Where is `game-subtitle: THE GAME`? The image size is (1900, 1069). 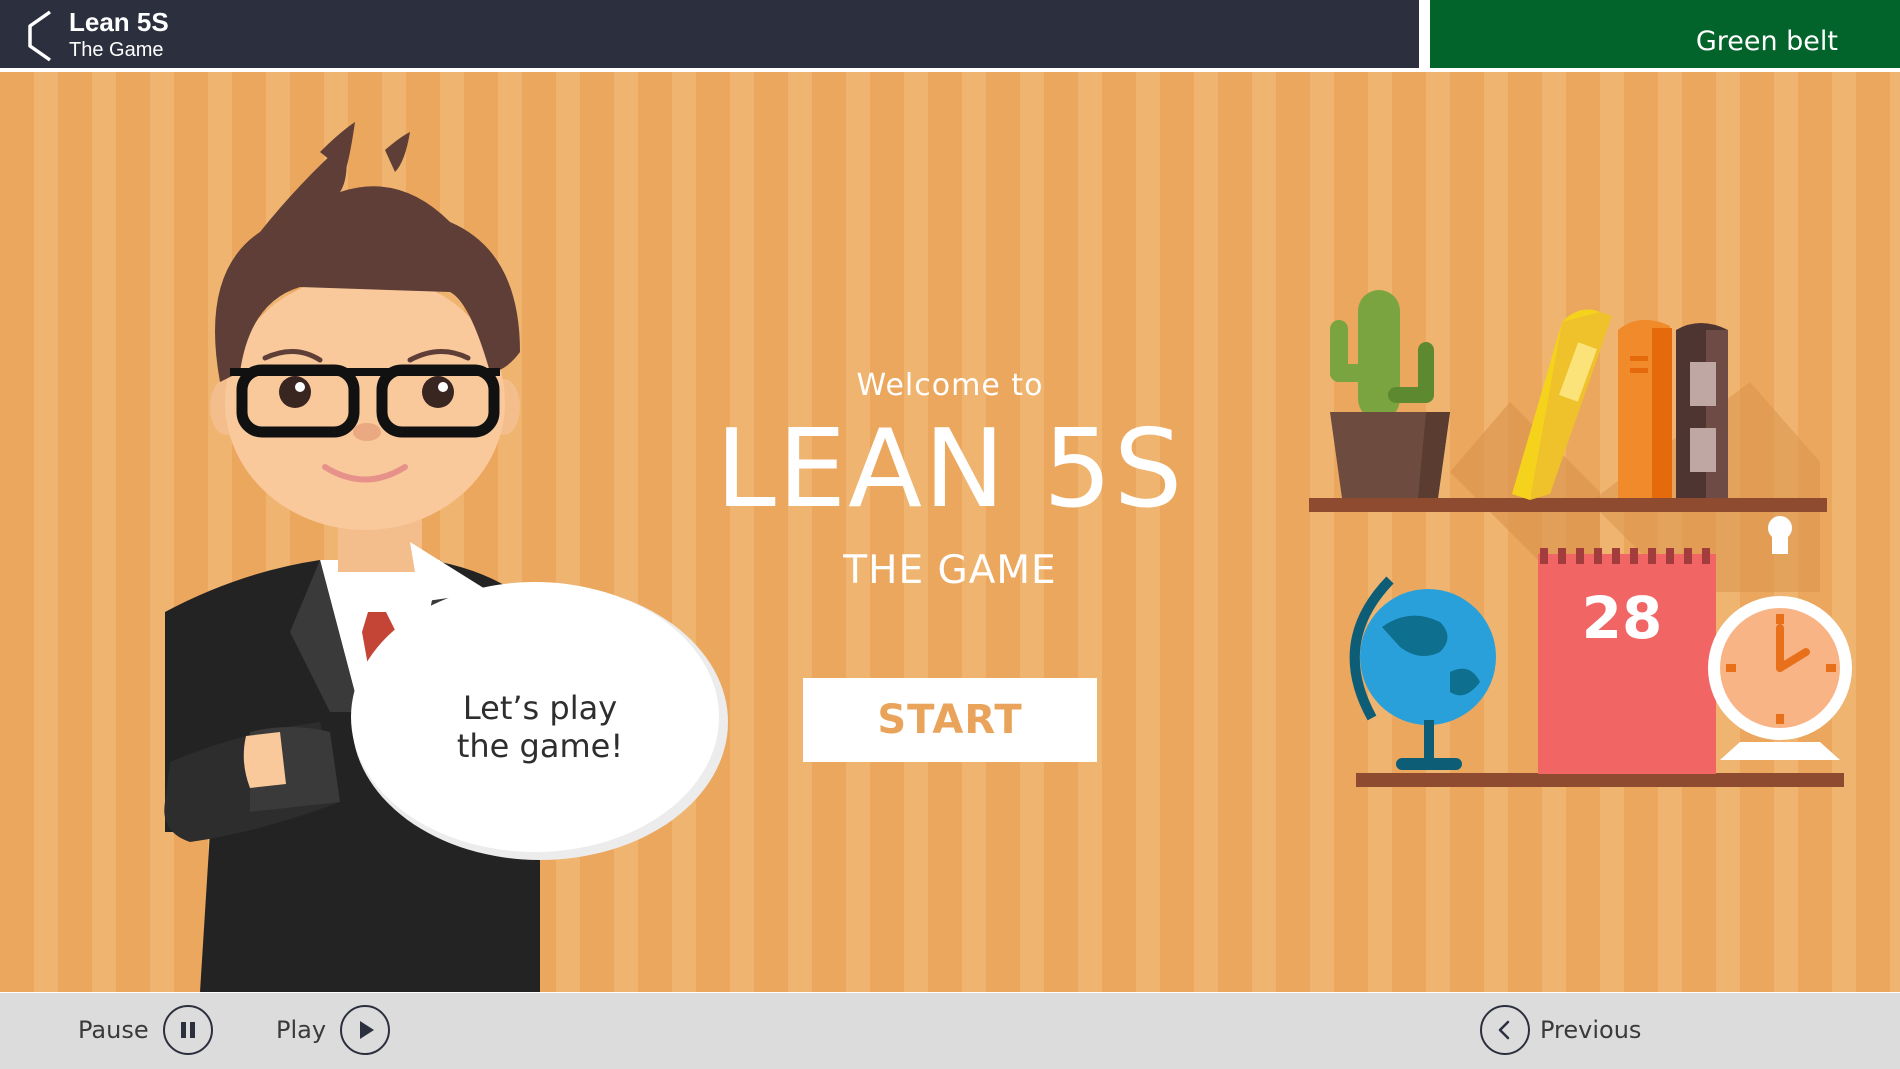 game-subtitle: THE GAME is located at coordinates (950, 570).